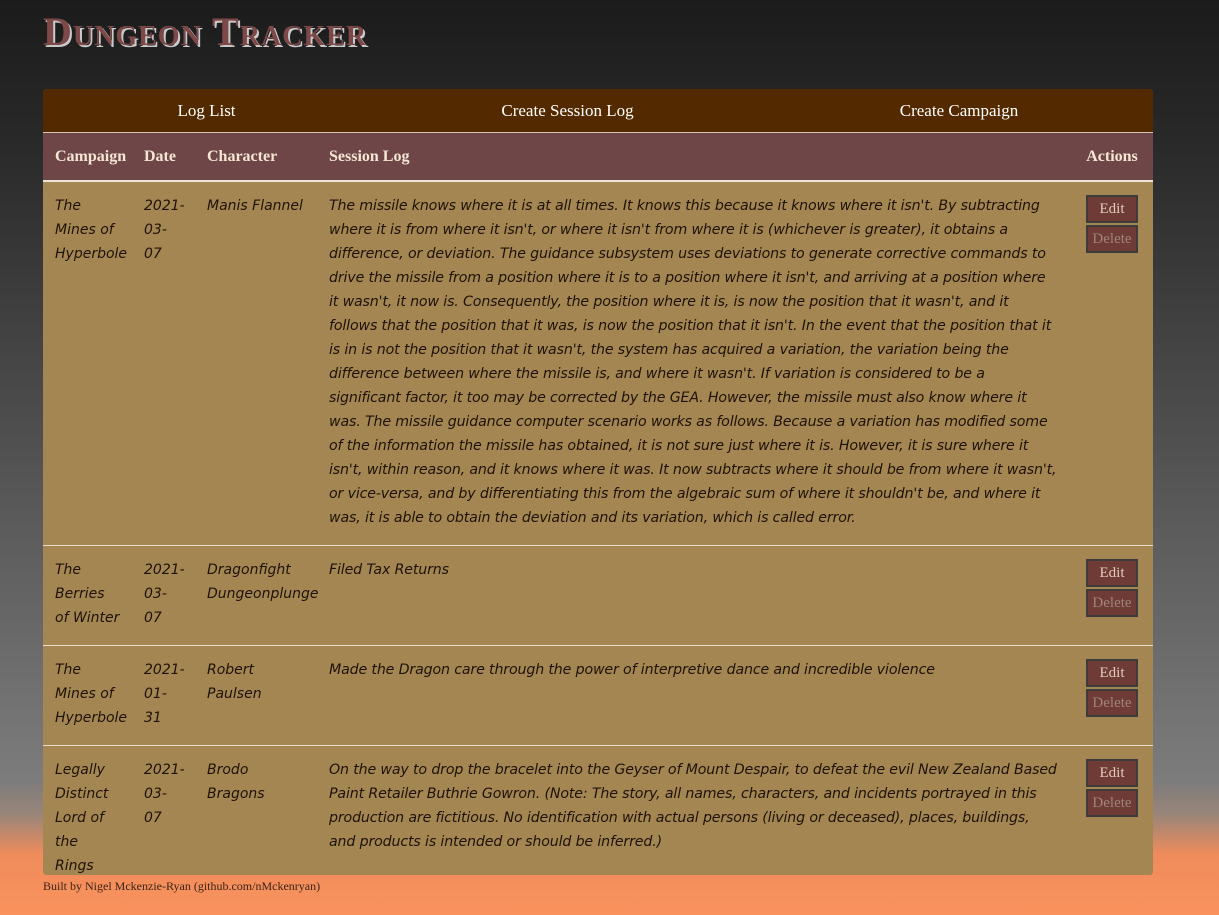 This screenshot has height=915, width=1219. I want to click on cell-character: Brodo Bragons, so click(236, 782).